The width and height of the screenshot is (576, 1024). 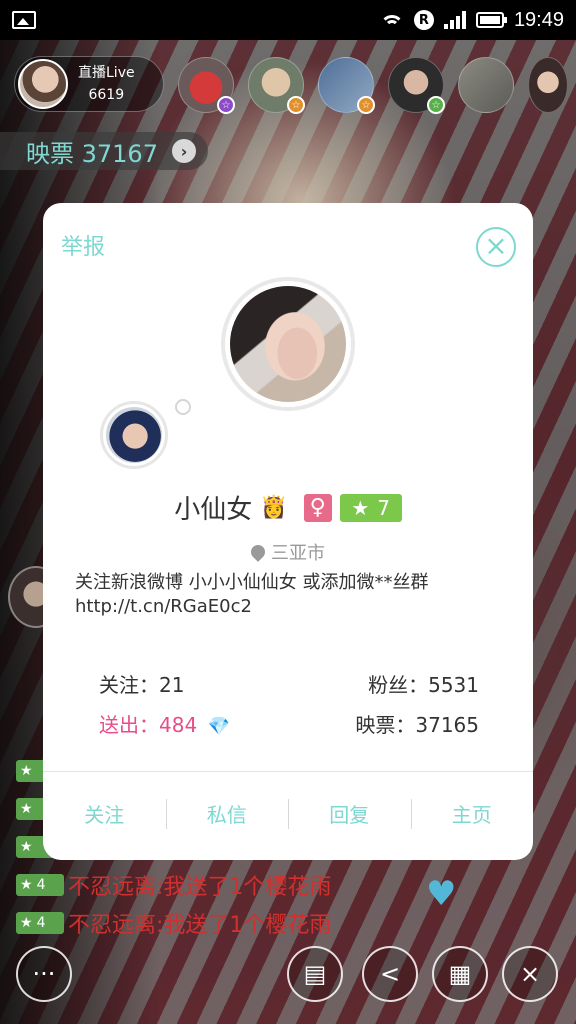 What do you see at coordinates (183, 407) in the screenshot?
I see `thought-bubble` at bounding box center [183, 407].